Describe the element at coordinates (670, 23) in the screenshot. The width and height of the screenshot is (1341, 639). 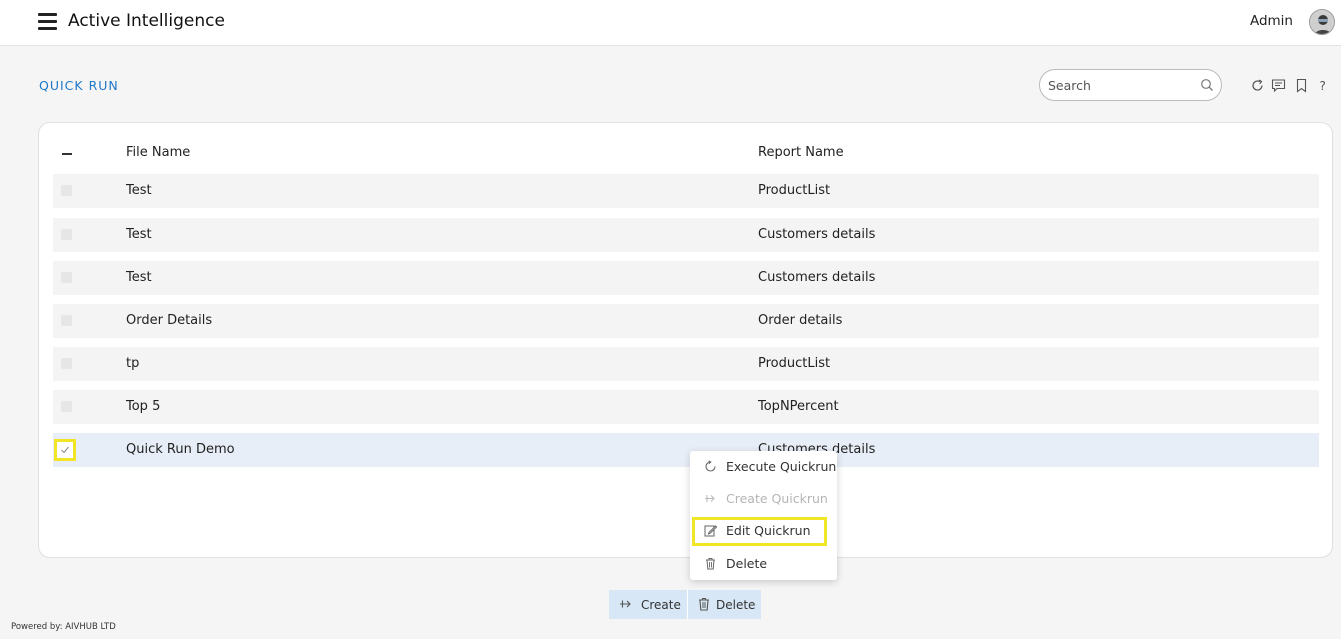
I see `top-bar: Active Intelligence Admin` at that location.